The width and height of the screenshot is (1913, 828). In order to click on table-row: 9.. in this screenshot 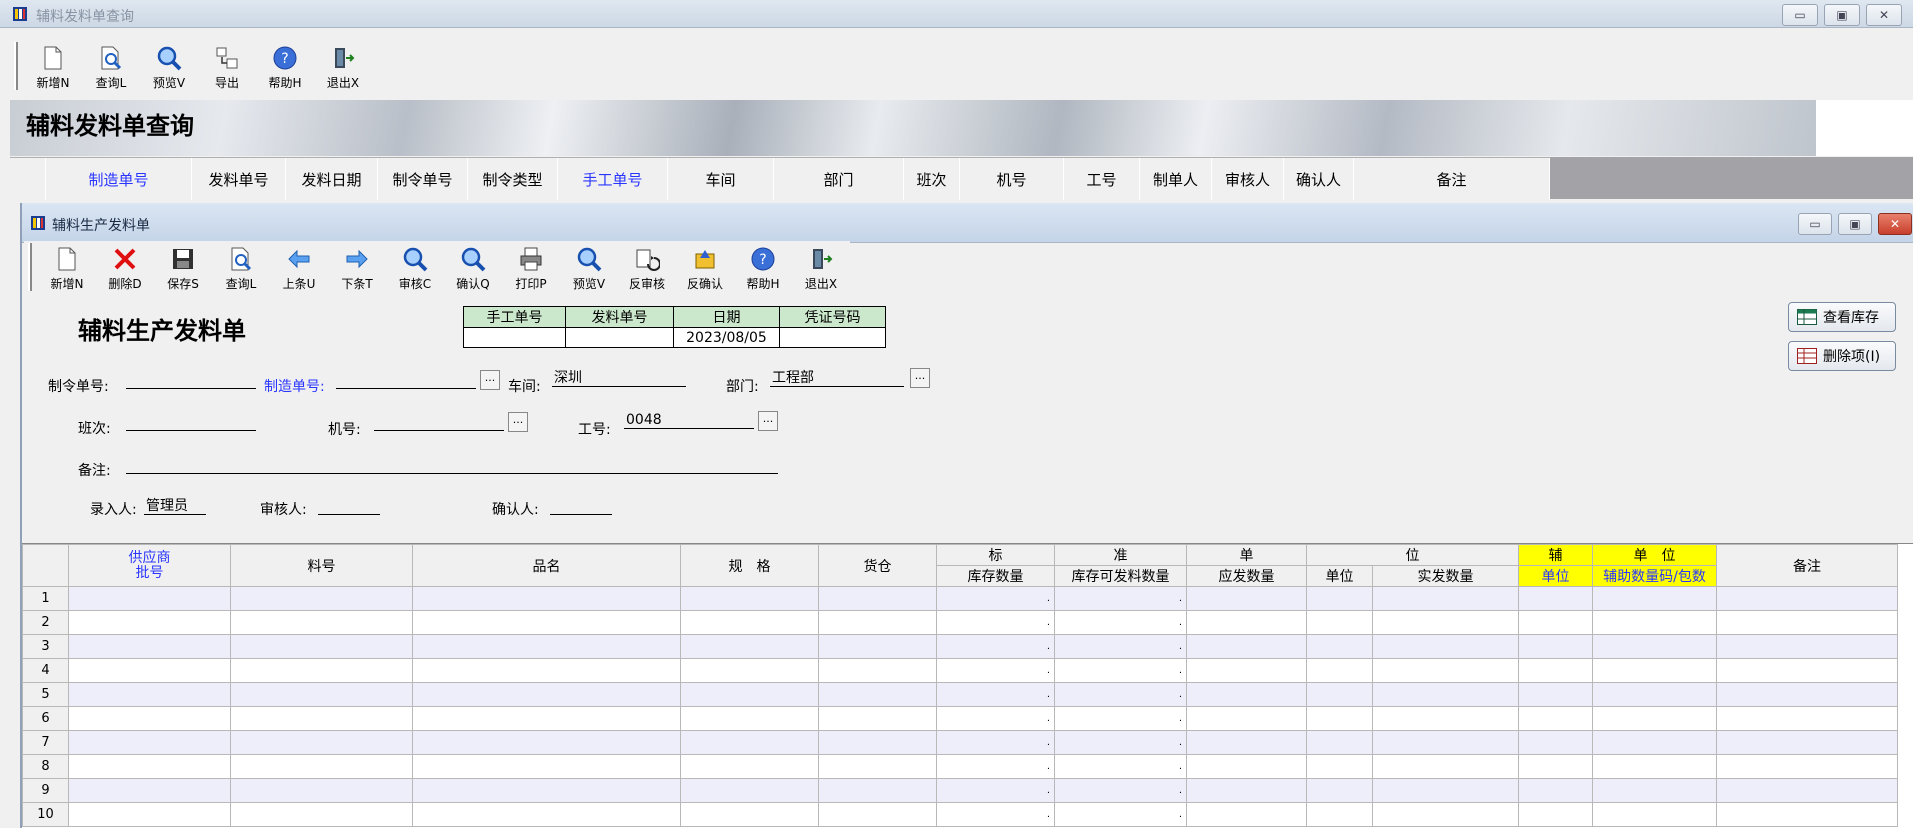, I will do `click(960, 790)`.